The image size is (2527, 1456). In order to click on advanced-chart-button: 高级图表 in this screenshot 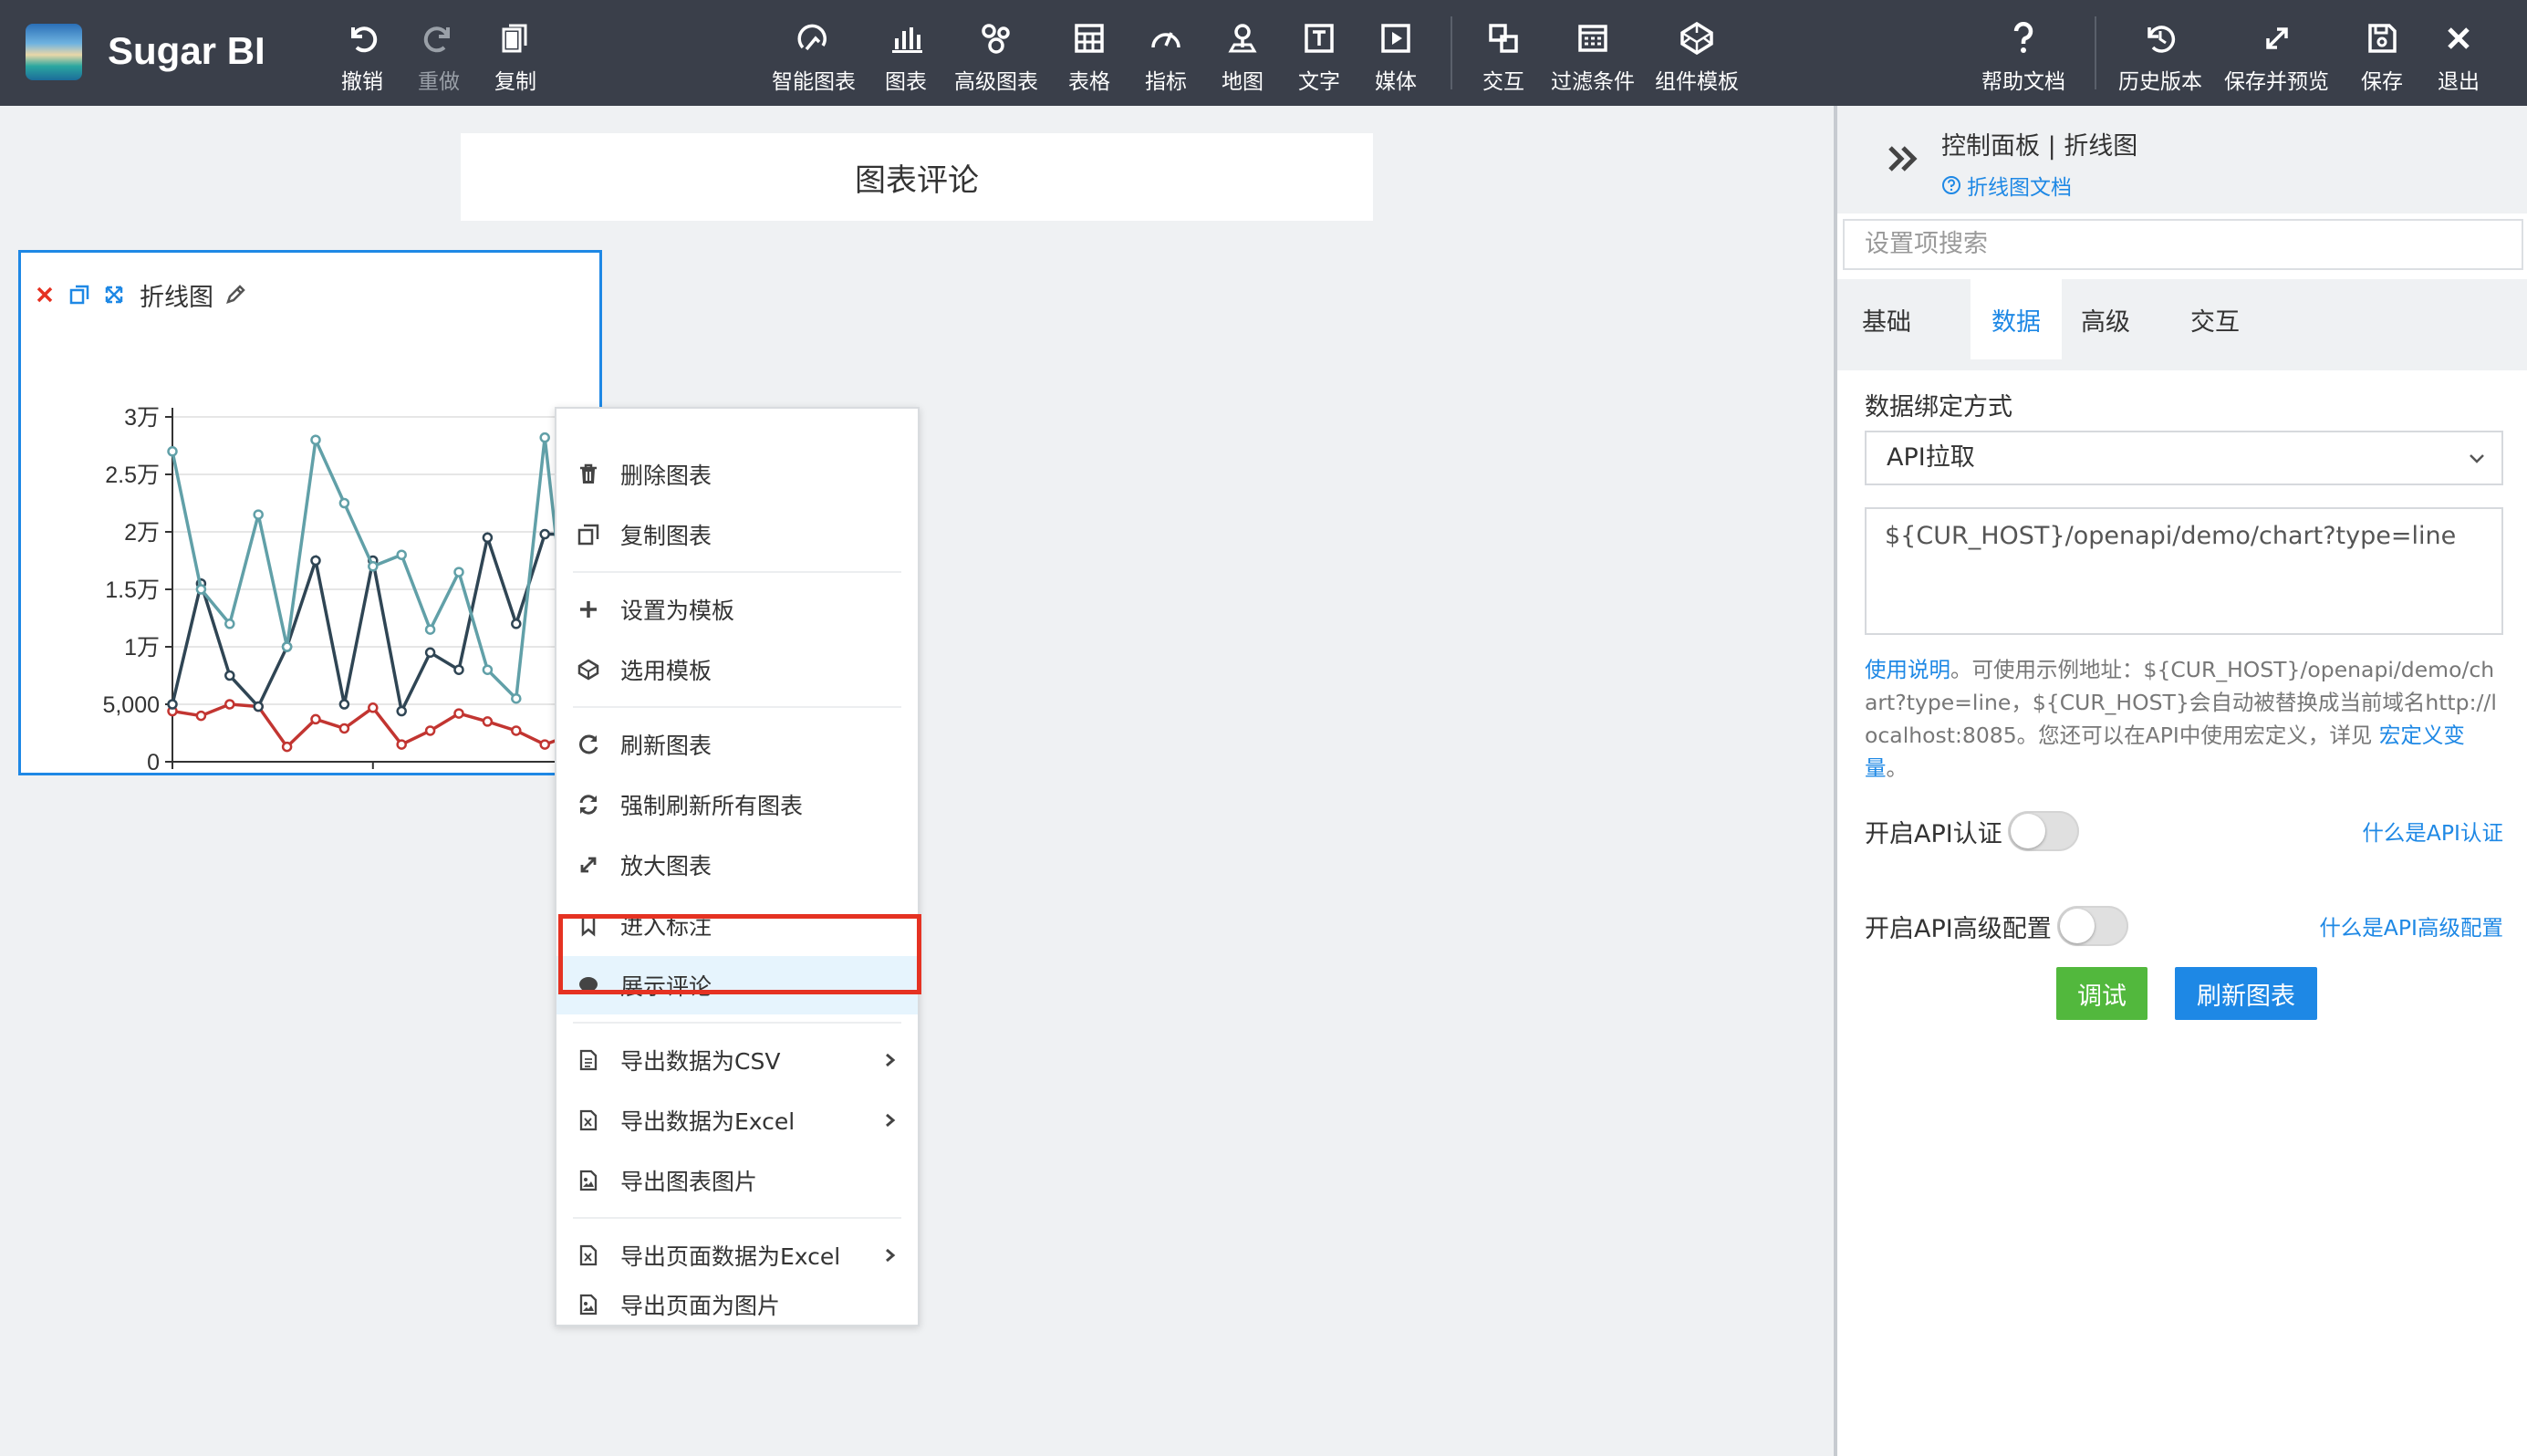, I will do `click(996, 56)`.